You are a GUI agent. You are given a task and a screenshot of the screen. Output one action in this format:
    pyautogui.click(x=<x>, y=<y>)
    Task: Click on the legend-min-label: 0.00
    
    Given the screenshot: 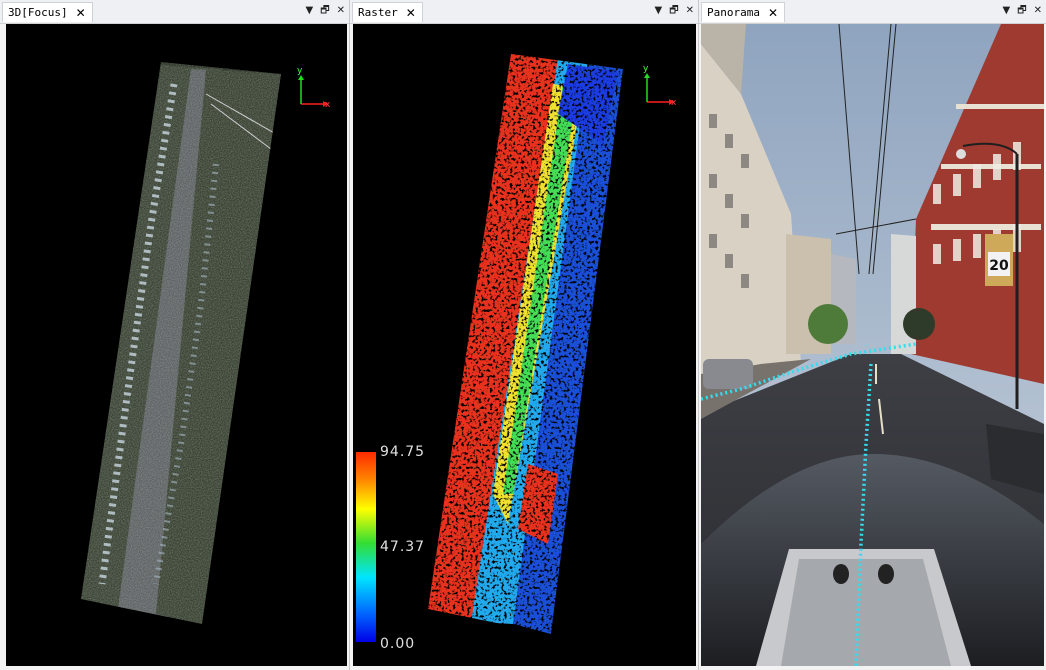 What is the action you would take?
    pyautogui.click(x=398, y=644)
    